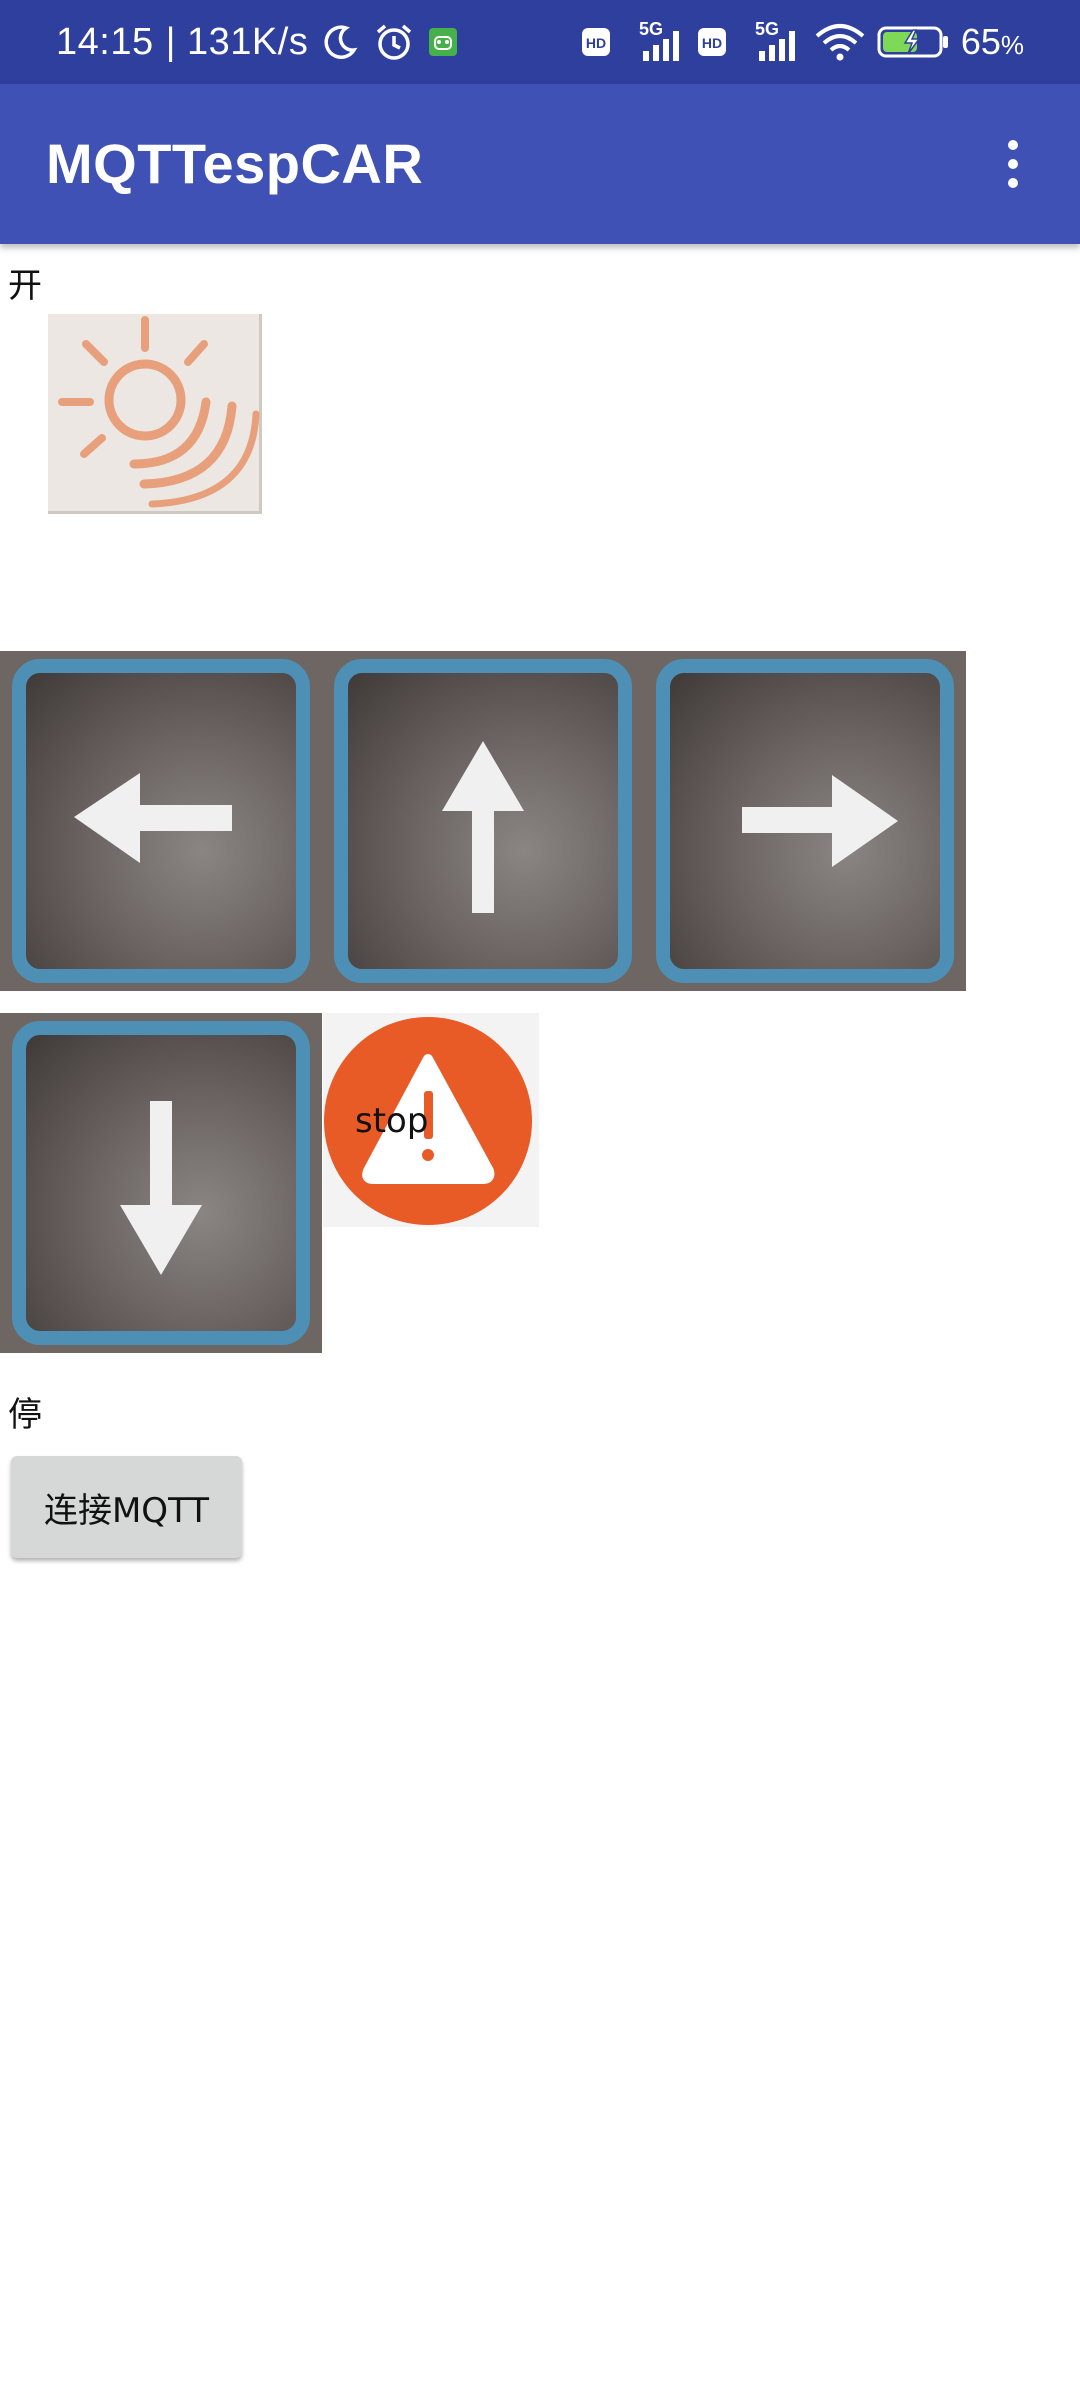 The image size is (1080, 2400). I want to click on connect-mqtt-button: 连接MQTT, so click(126, 1507).